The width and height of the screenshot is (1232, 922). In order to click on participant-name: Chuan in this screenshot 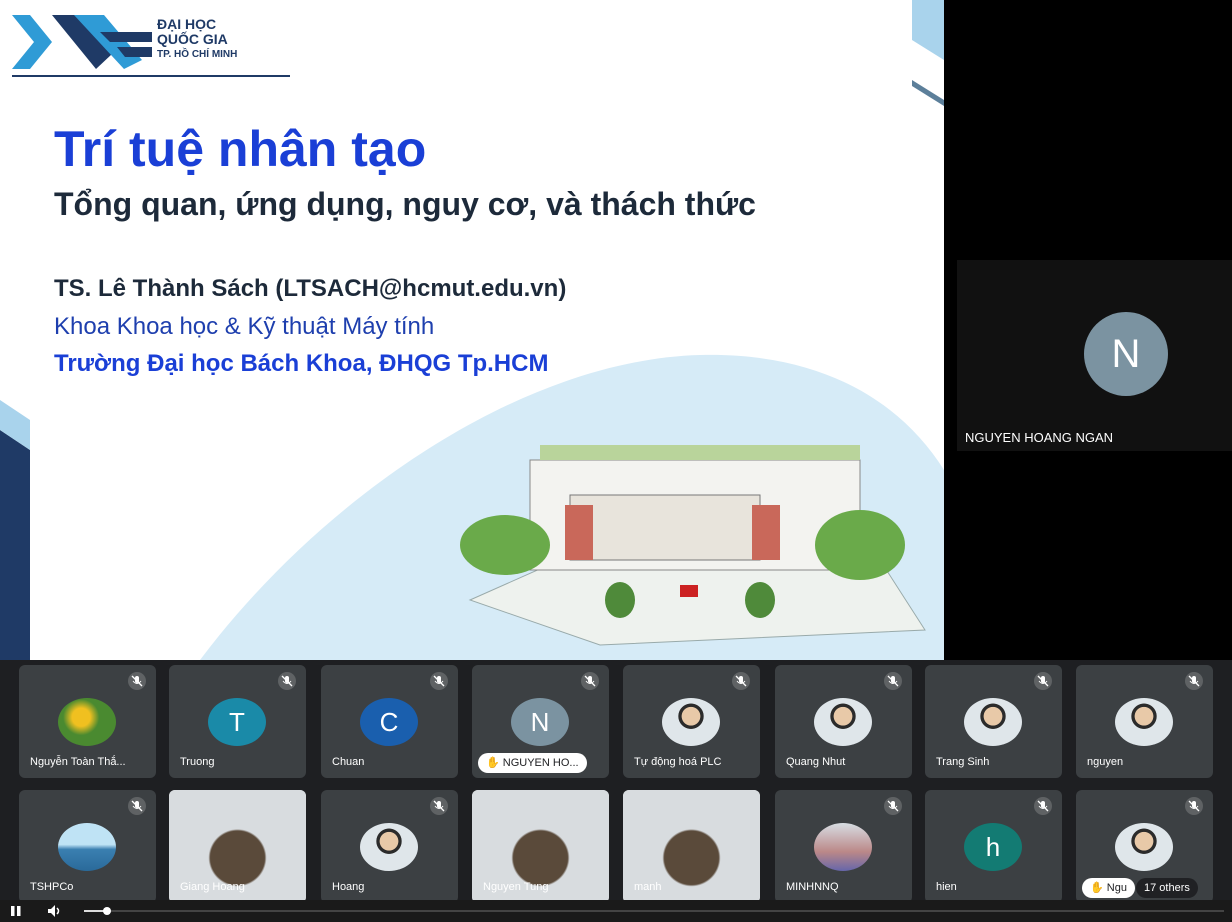, I will do `click(348, 762)`.